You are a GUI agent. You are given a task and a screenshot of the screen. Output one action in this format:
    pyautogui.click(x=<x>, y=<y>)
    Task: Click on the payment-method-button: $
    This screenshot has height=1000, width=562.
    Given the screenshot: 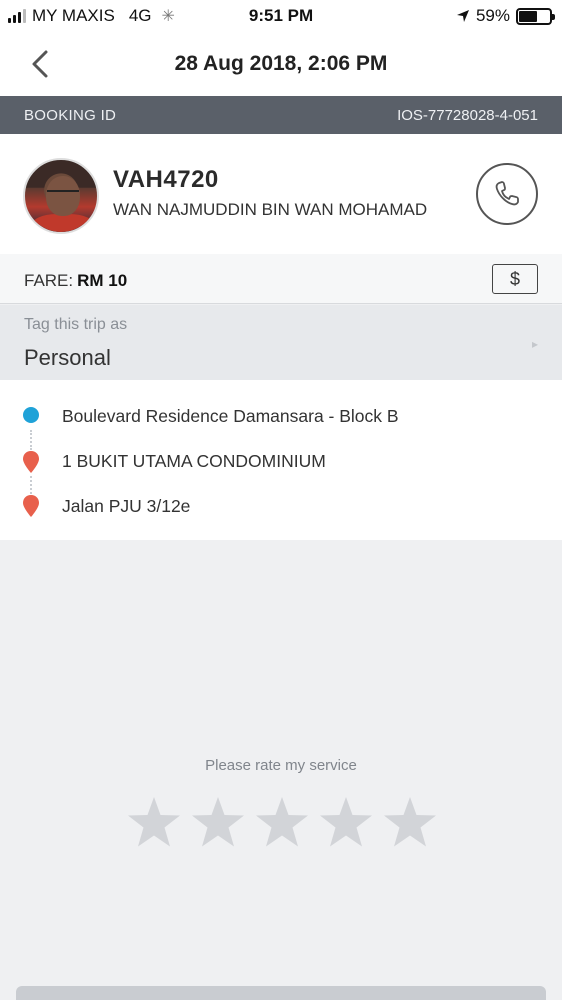 What is the action you would take?
    pyautogui.click(x=515, y=279)
    